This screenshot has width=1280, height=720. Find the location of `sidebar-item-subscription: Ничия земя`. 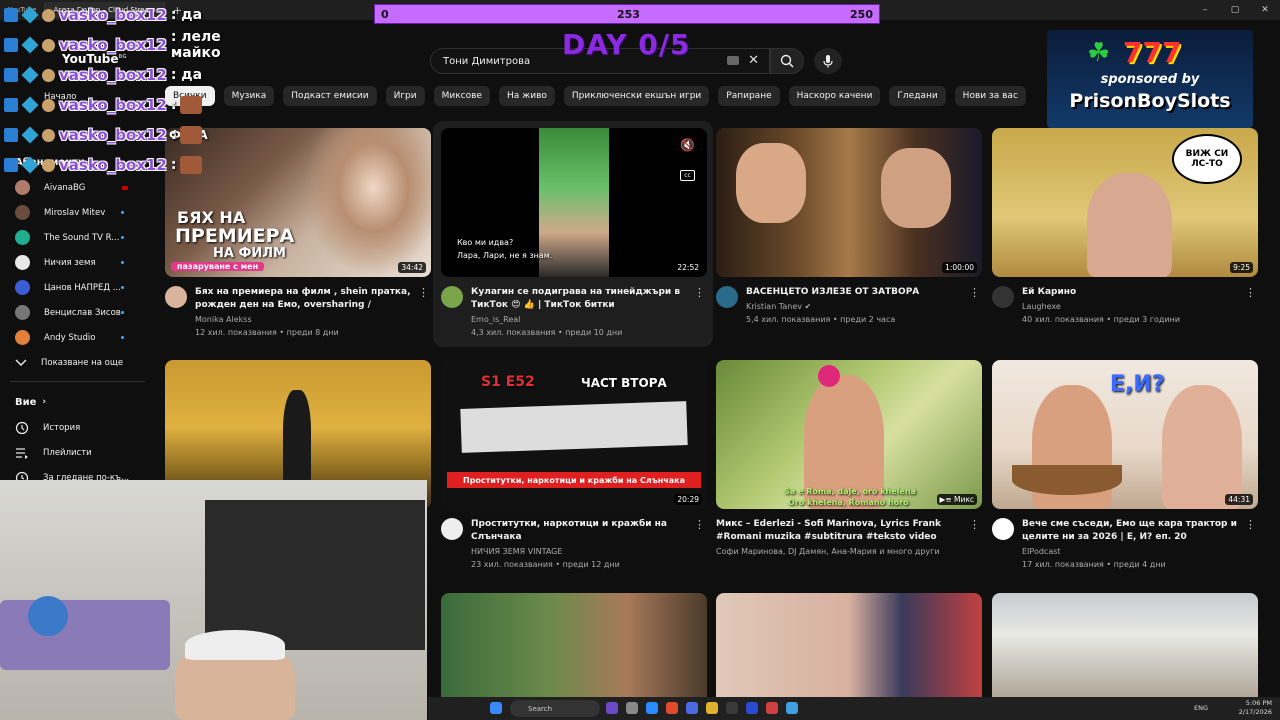

sidebar-item-subscription: Ничия земя is located at coordinates (75, 262).